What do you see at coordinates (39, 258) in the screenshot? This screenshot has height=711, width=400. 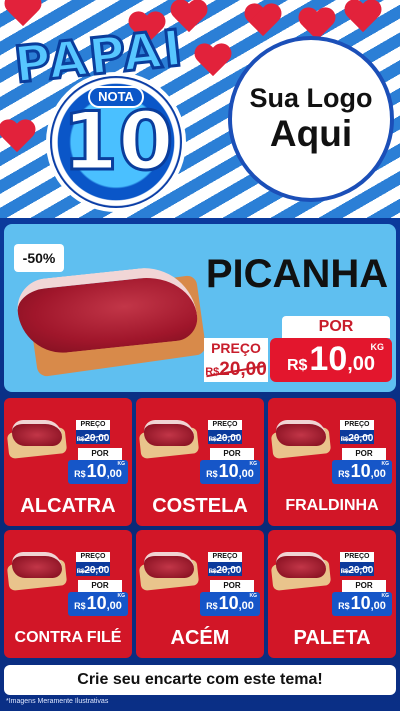 I see `discount-tag: -50%` at bounding box center [39, 258].